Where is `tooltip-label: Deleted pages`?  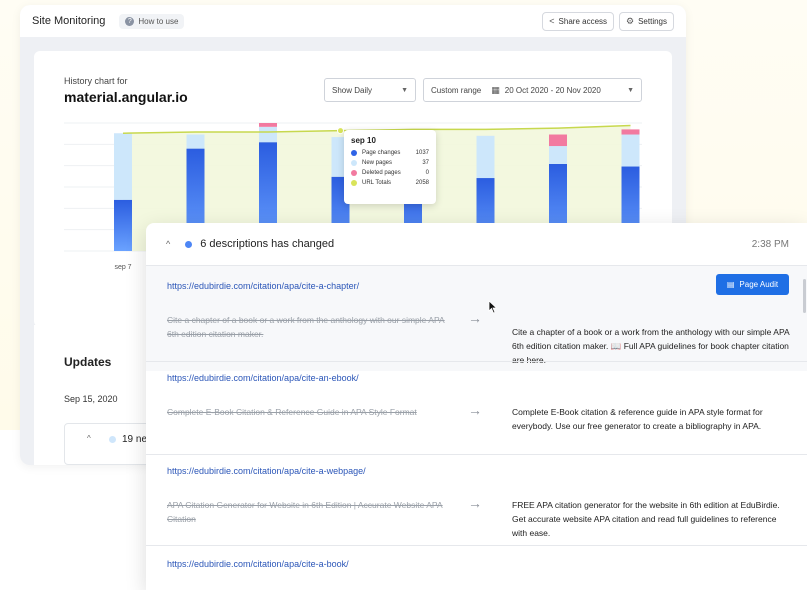 tooltip-label: Deleted pages is located at coordinates (381, 173).